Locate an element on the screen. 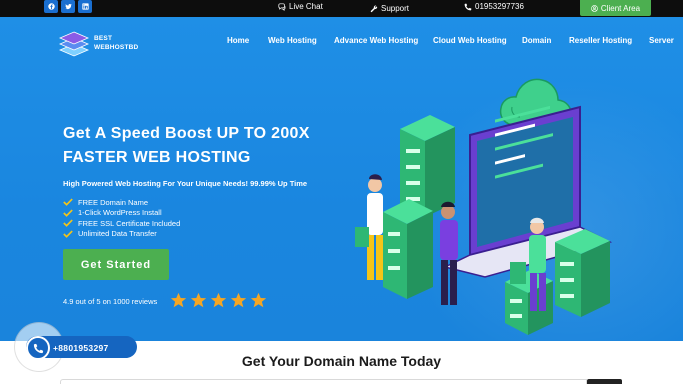 Image resolution: width=683 pixels, height=384 pixels. facebook-icon is located at coordinates (51, 6).